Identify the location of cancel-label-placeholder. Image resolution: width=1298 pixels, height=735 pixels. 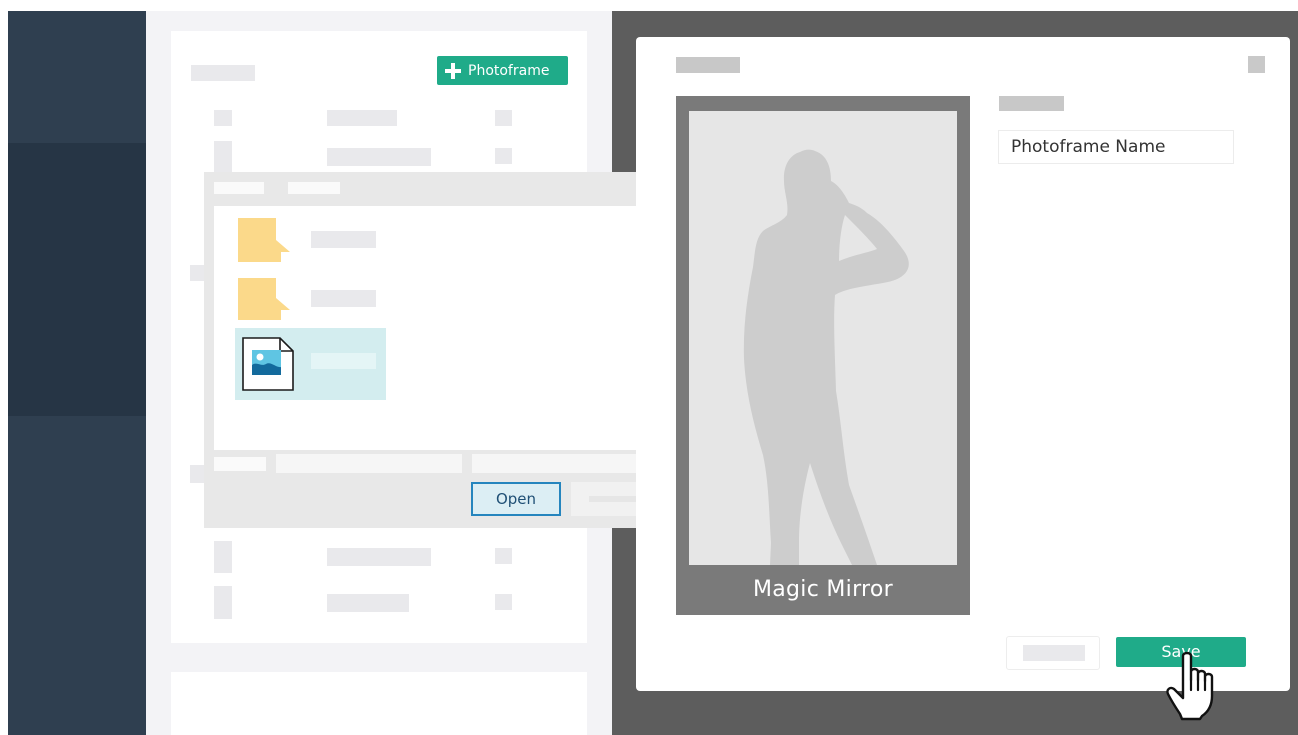
(1054, 653).